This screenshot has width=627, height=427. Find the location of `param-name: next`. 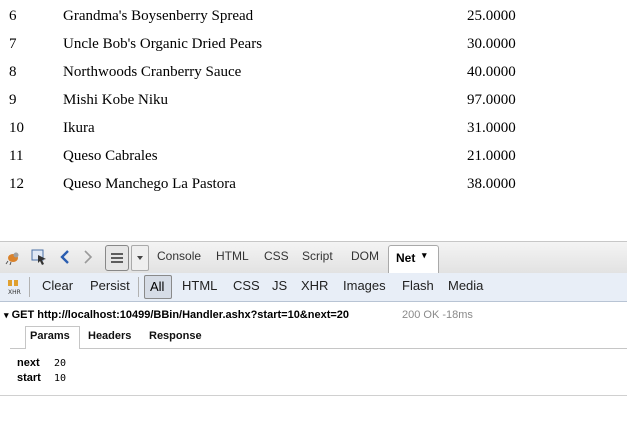

param-name: next is located at coordinates (28, 363).